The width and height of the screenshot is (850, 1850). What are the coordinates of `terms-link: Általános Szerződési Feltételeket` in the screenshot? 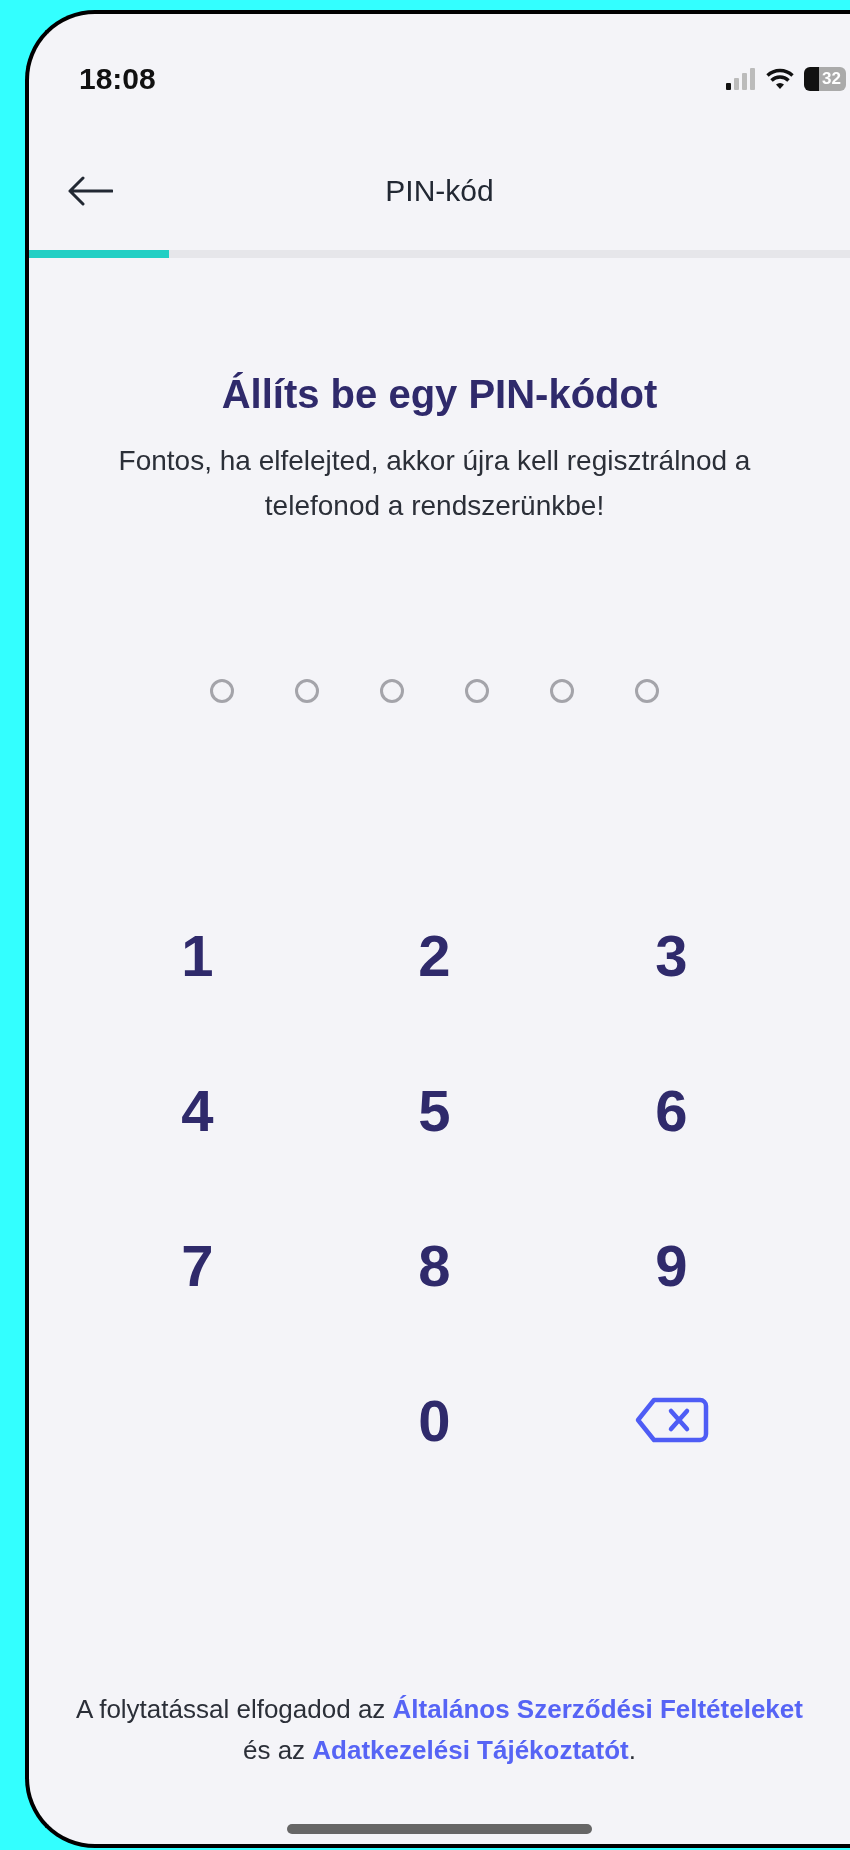 It's located at (597, 1708).